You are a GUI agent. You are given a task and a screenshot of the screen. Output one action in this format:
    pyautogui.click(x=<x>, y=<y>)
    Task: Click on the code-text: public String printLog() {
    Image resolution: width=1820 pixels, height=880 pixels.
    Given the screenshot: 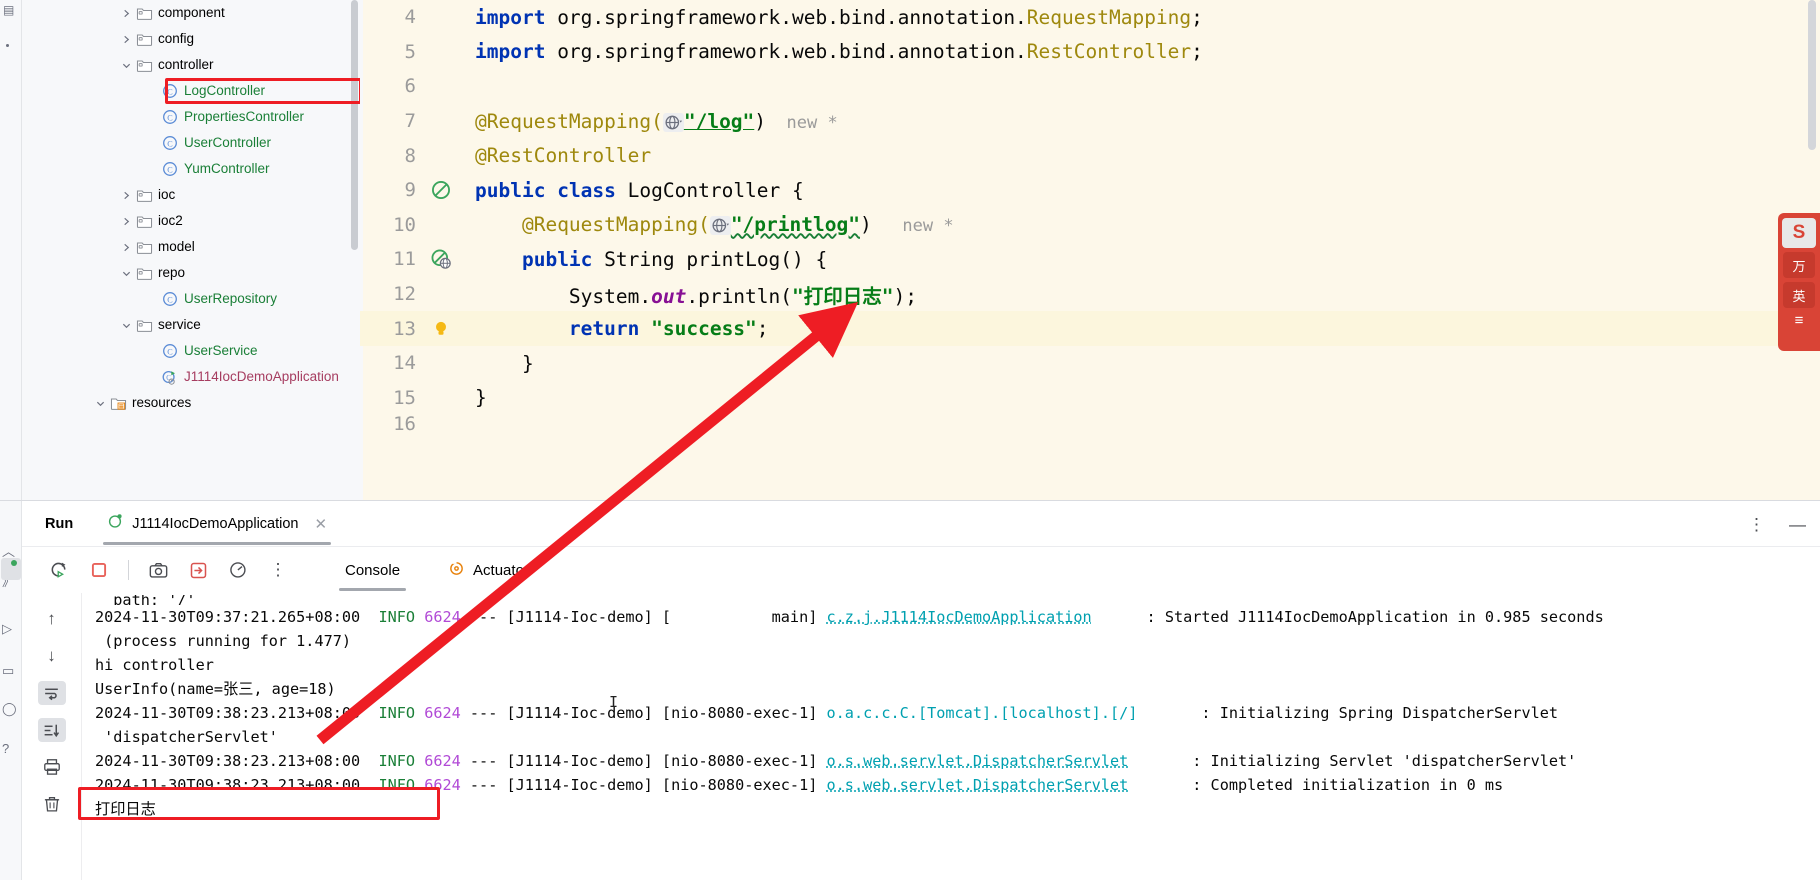 What is the action you would take?
    pyautogui.click(x=674, y=259)
    